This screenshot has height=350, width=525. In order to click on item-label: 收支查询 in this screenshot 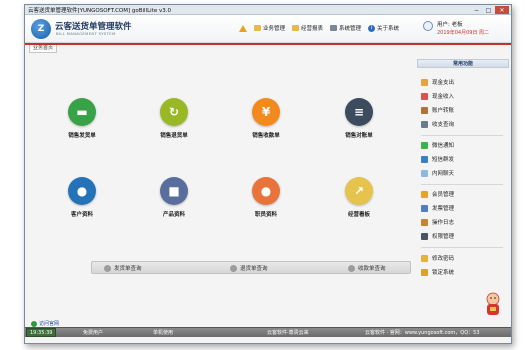, I will do `click(443, 125)`.